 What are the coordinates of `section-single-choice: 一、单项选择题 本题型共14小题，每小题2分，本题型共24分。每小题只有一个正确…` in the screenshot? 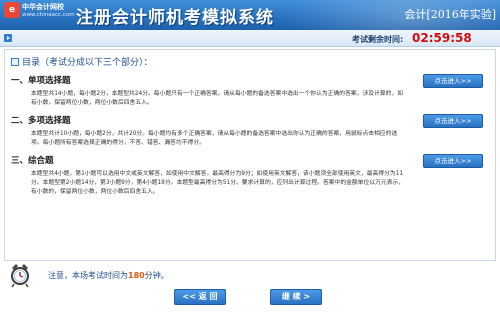 It's located at (251, 91).